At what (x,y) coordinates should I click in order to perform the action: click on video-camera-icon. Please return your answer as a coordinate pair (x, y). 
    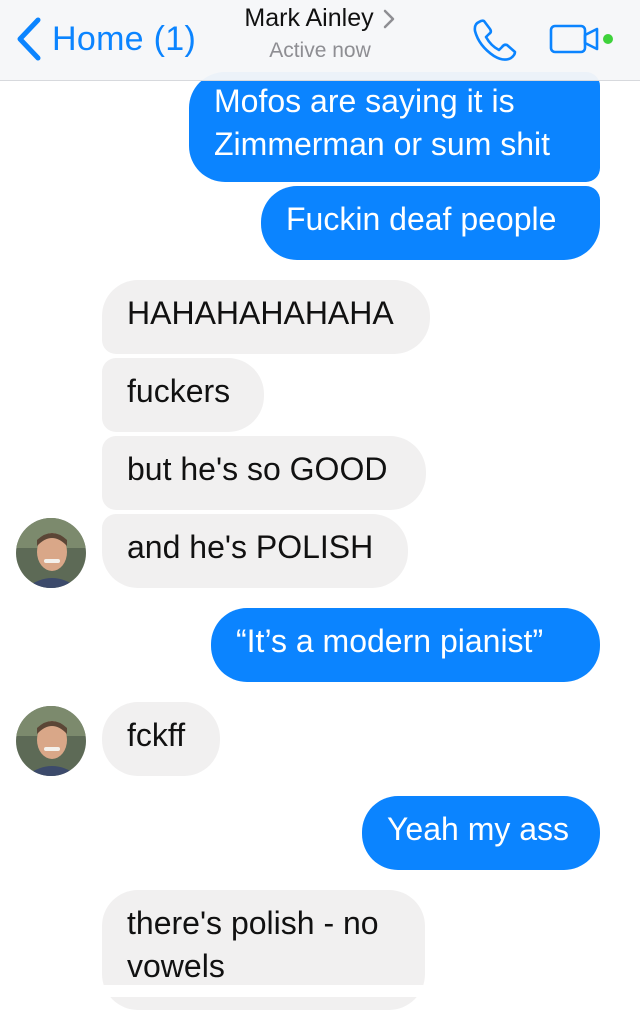
    Looking at the image, I should click on (581, 39).